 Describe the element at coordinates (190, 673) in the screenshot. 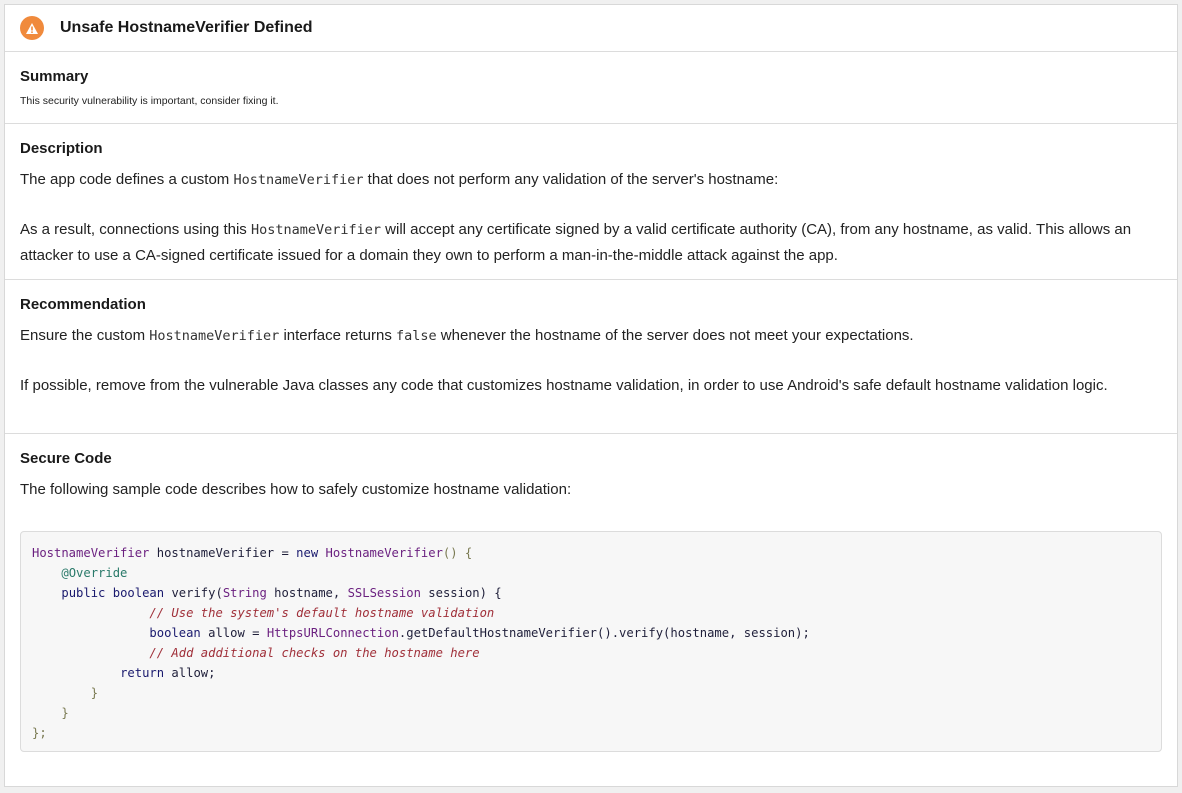

I see `code-token: allow;` at that location.